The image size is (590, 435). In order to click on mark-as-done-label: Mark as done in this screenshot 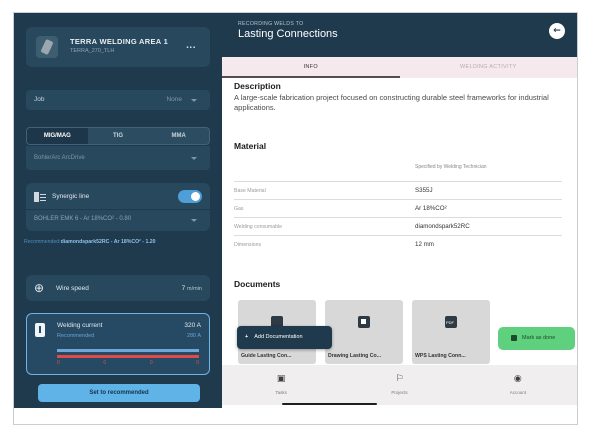, I will do `click(539, 338)`.